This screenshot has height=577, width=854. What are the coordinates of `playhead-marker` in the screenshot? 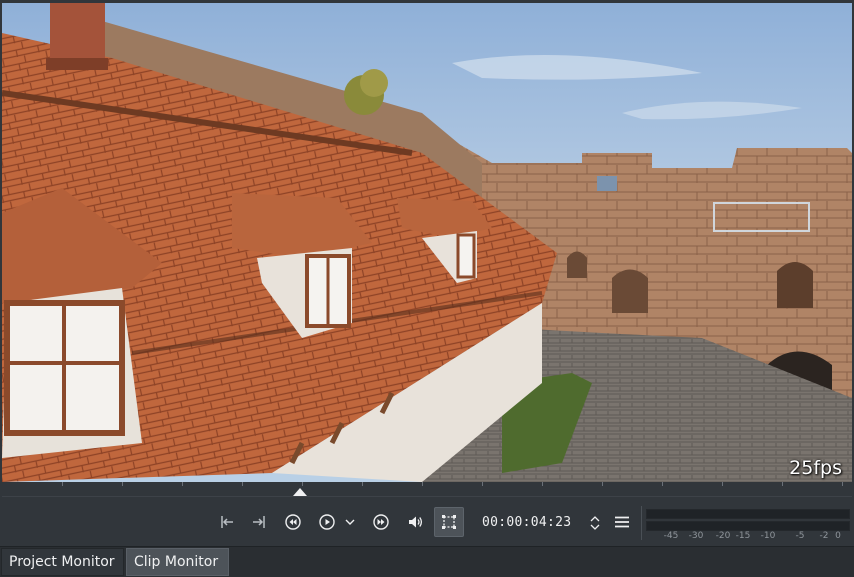 It's located at (300, 492).